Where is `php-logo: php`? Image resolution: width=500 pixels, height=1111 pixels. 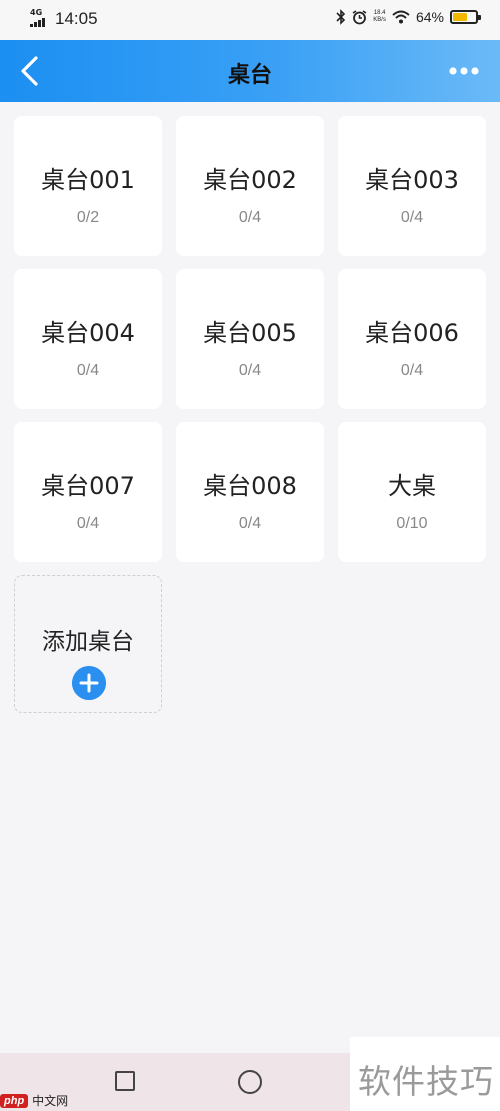
php-logo: php is located at coordinates (14, 1100).